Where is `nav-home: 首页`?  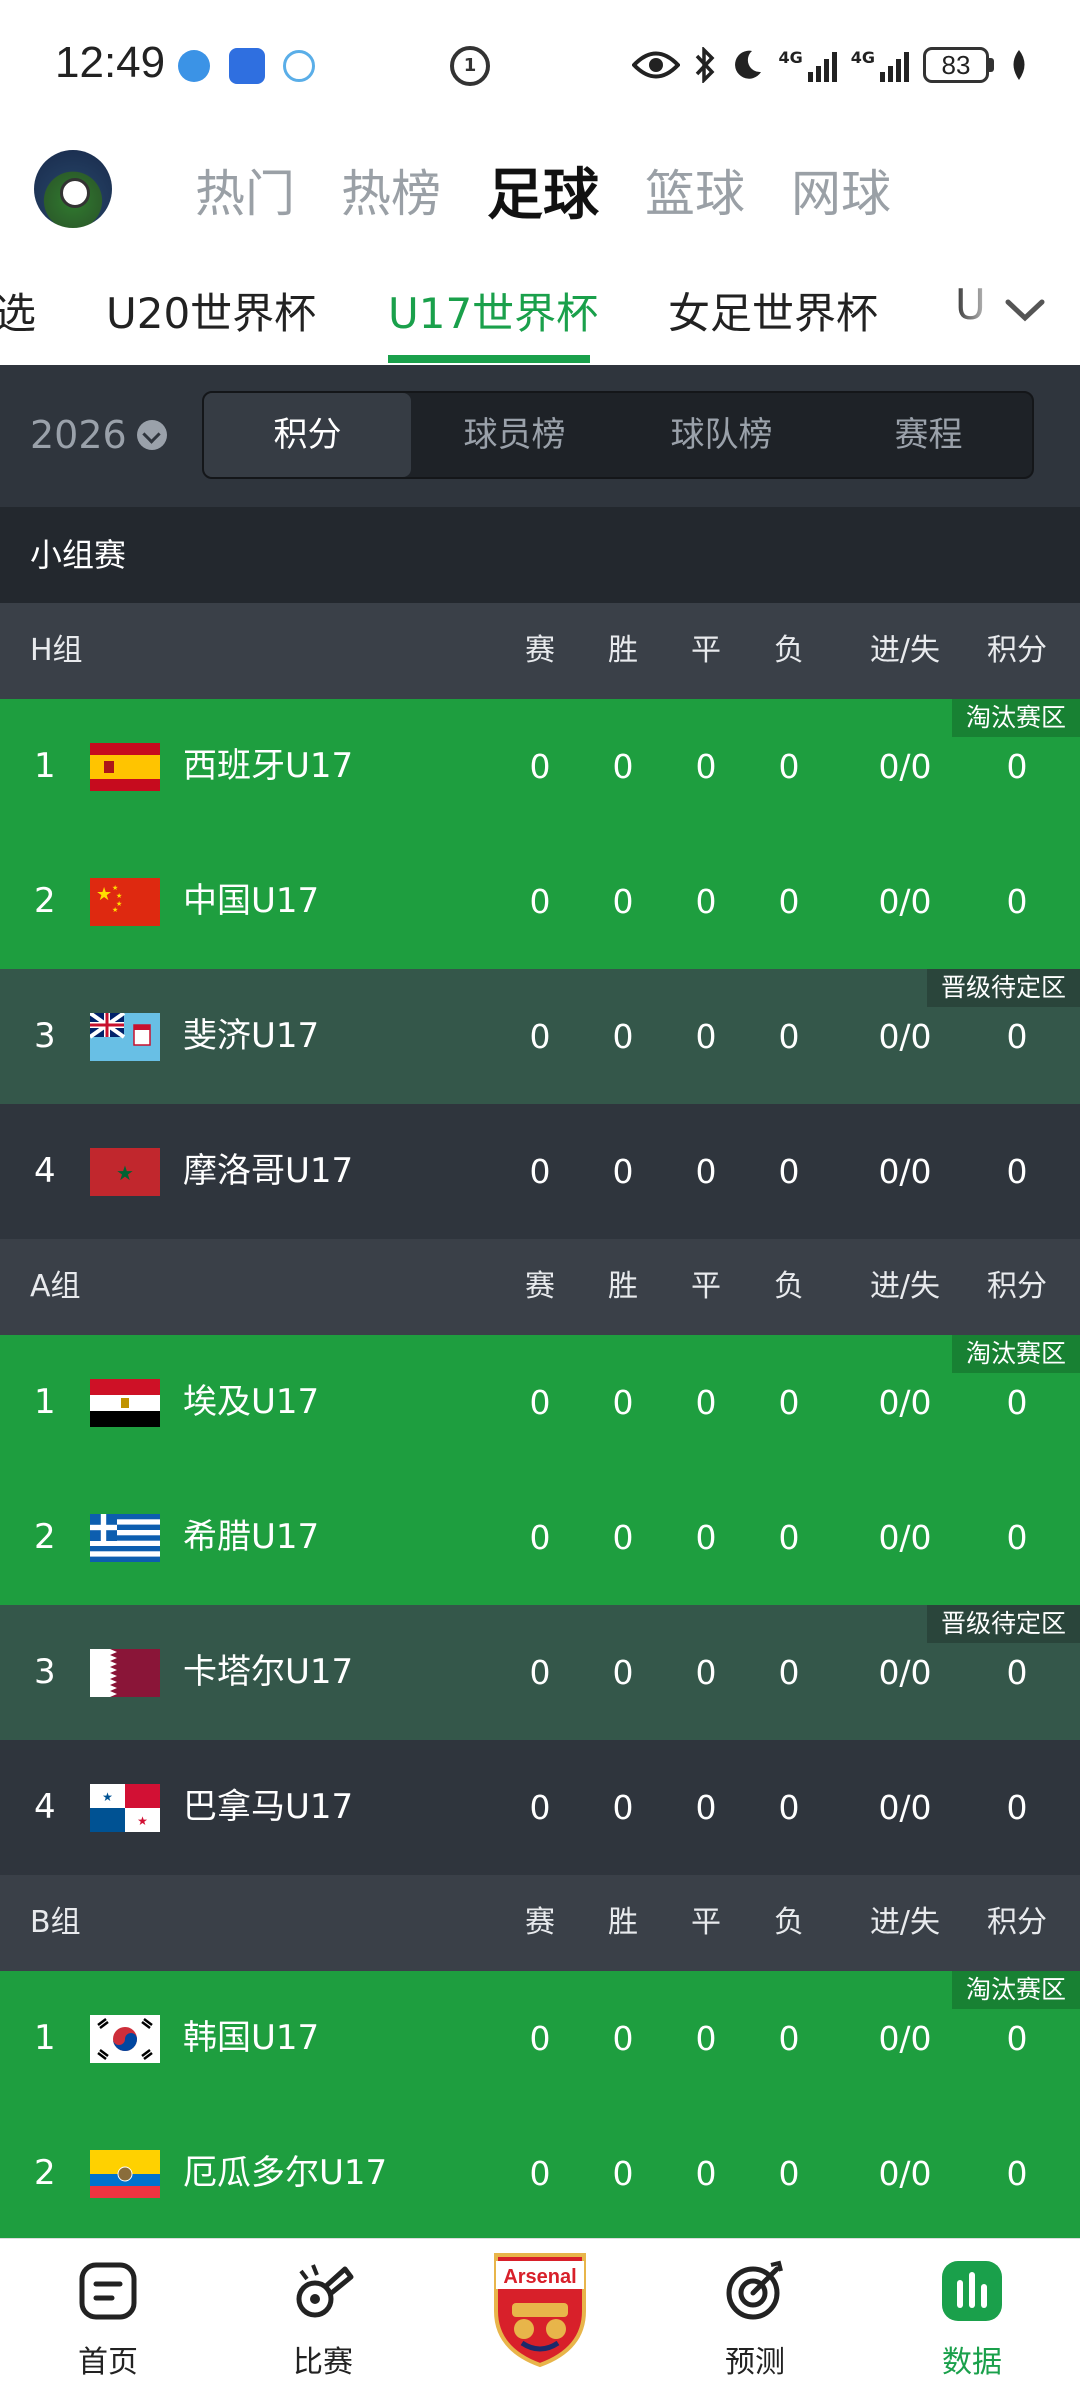 nav-home: 首页 is located at coordinates (108, 2320).